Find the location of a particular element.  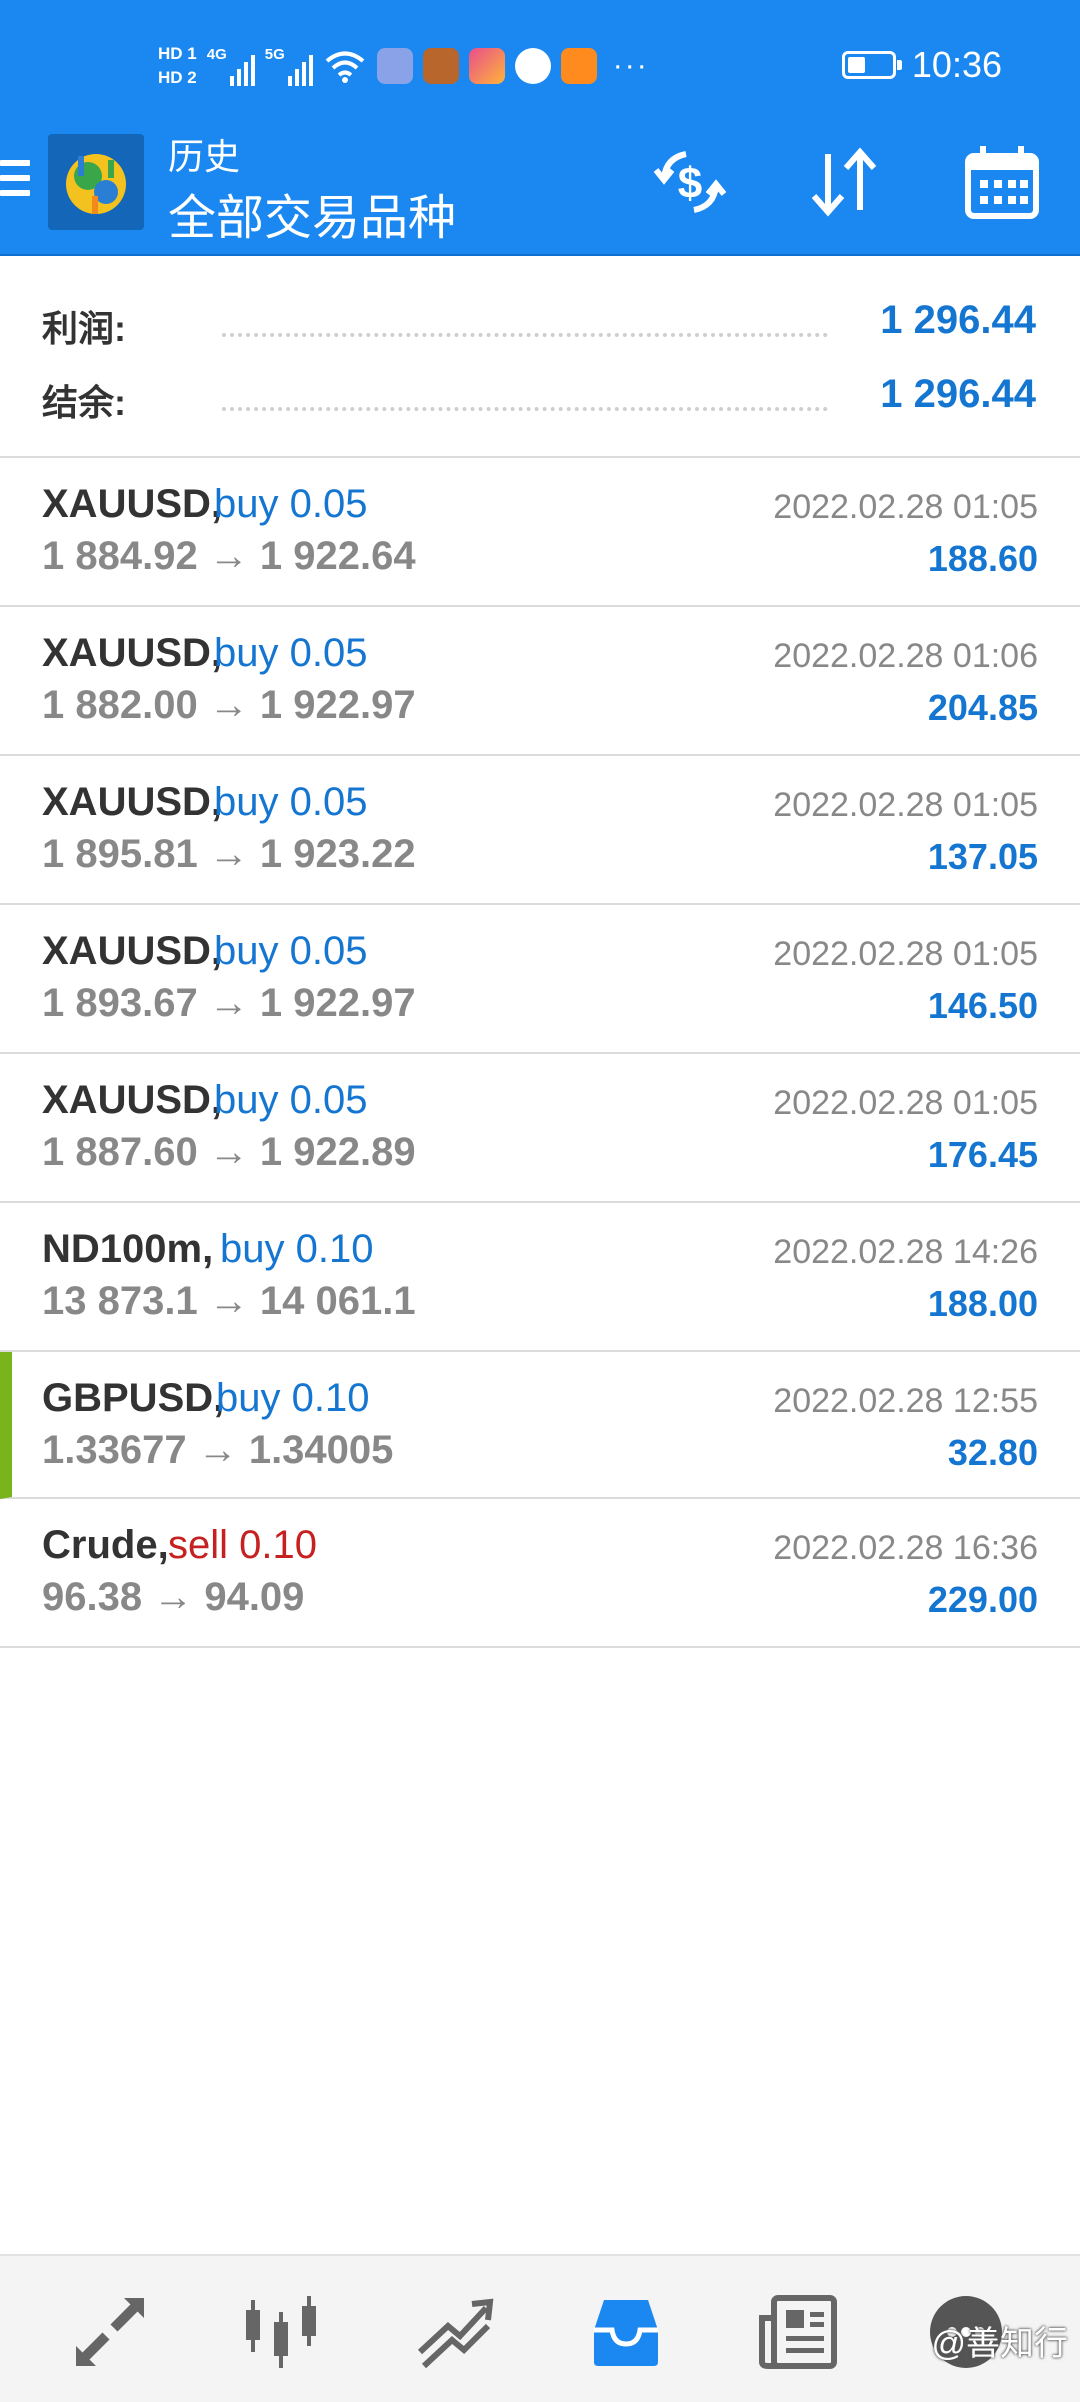

app-toolbar: 历史 全部交易品种 $ is located at coordinates (540, 187).